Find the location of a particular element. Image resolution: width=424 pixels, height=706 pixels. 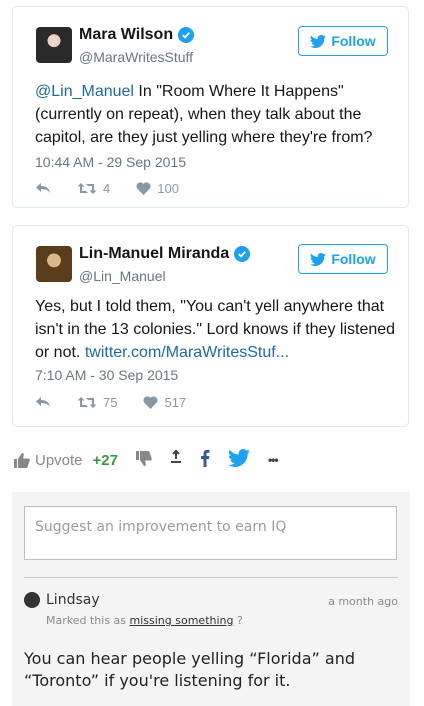

retweet-count: 4 is located at coordinates (107, 188).